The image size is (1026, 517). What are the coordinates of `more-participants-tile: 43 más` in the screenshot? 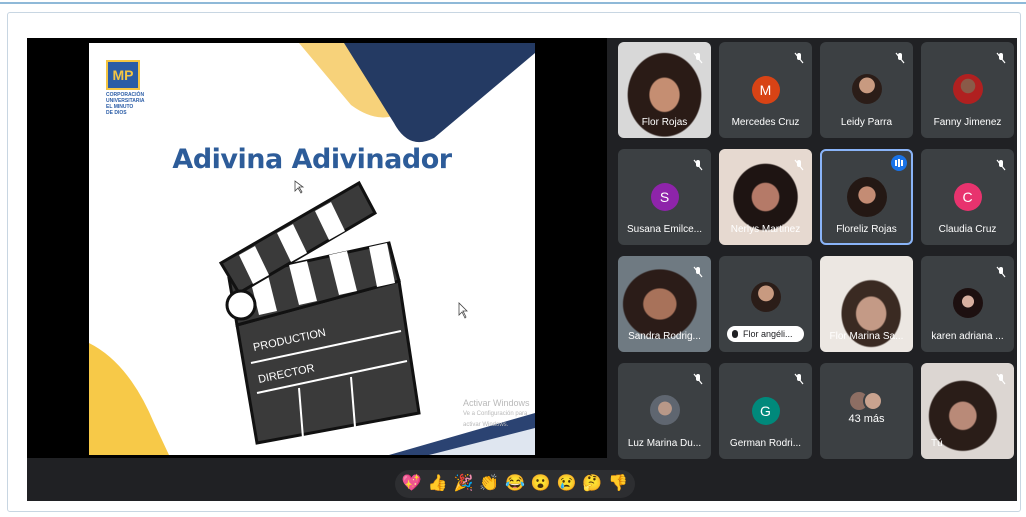 It's located at (866, 411).